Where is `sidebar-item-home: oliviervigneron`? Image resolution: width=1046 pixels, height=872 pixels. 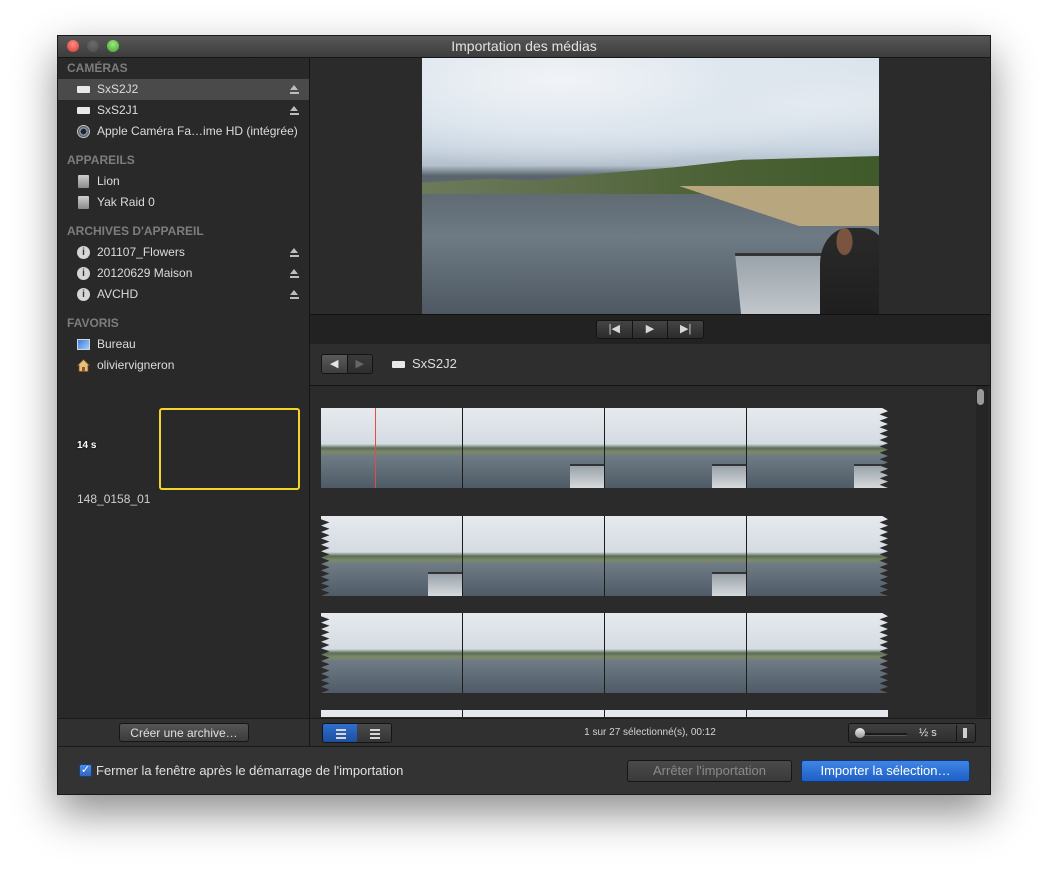 sidebar-item-home: oliviervigneron is located at coordinates (183, 365).